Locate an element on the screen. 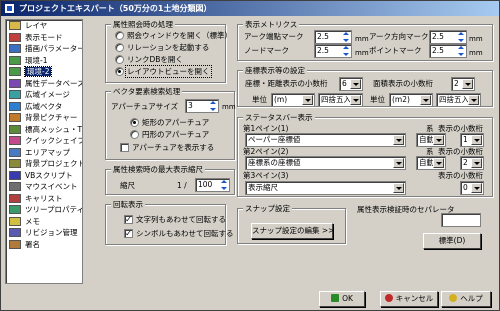  sidebar-item: エリアマップ is located at coordinates (44, 153).